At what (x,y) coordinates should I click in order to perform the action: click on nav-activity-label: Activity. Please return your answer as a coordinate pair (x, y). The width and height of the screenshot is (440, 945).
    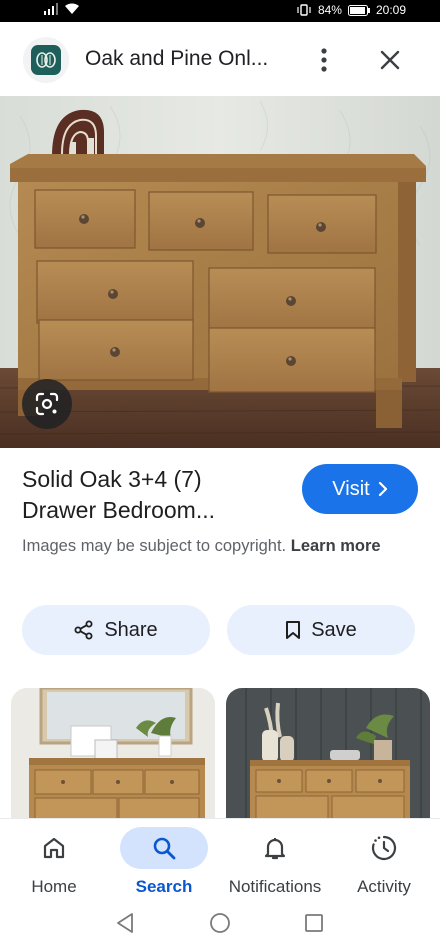
    Looking at the image, I should click on (384, 886).